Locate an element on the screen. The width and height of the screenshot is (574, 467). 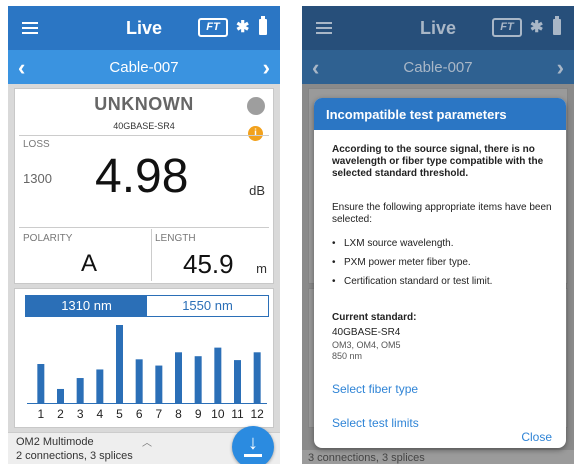
polarity-value: A is located at coordinates (89, 263).